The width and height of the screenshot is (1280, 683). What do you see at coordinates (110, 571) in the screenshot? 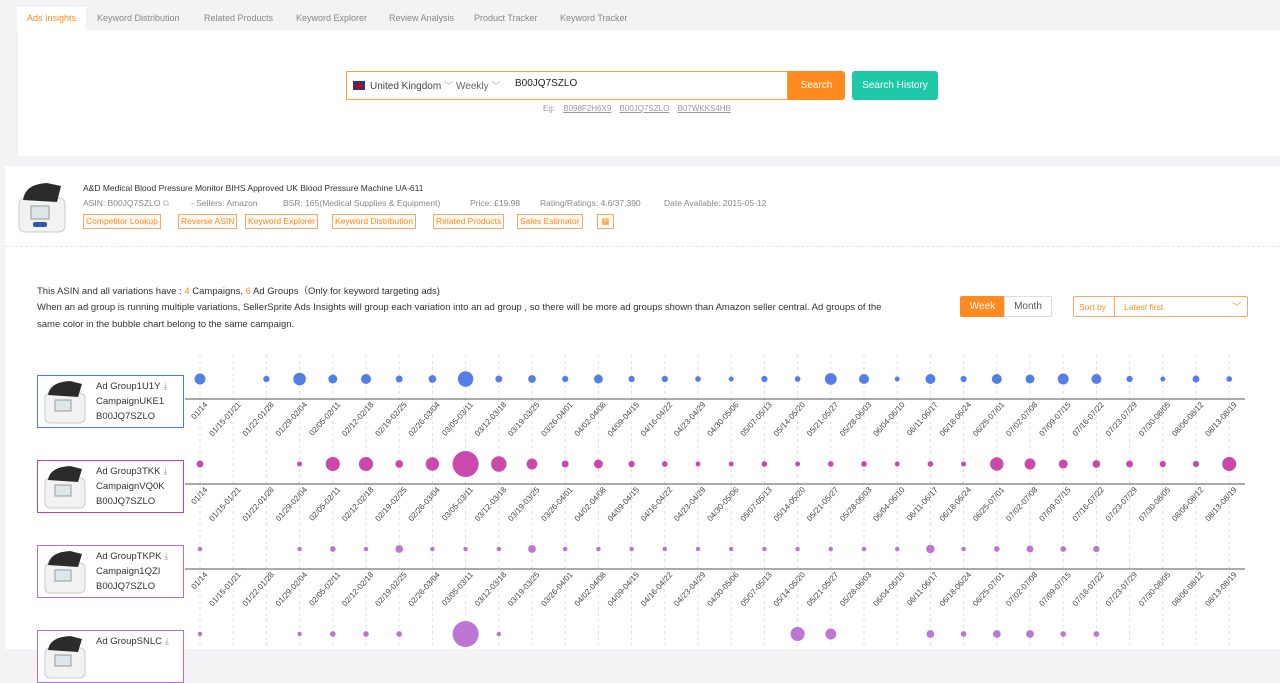
I see `ad-group-card: Ad GroupTKPK ⤓ Campaign1QZI B00JQ7SZLO` at bounding box center [110, 571].